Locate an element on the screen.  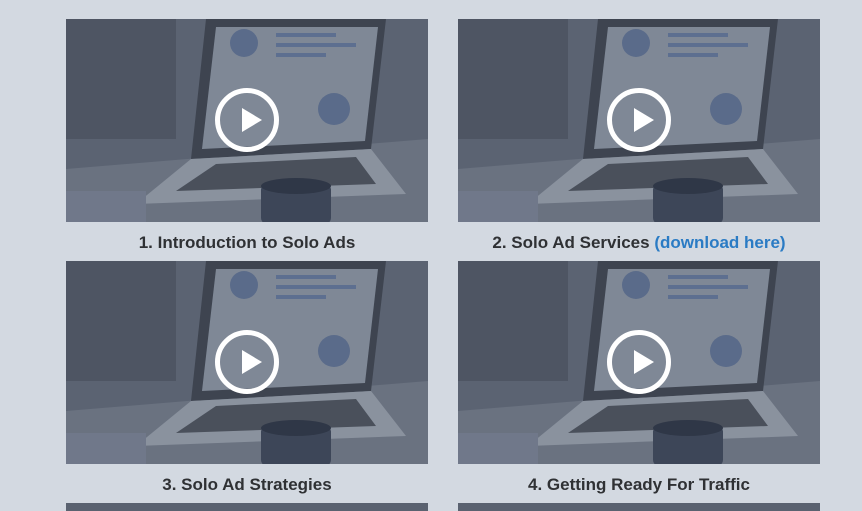
video-title-text: 1. Introduction to Solo Ads is located at coordinates (247, 242).